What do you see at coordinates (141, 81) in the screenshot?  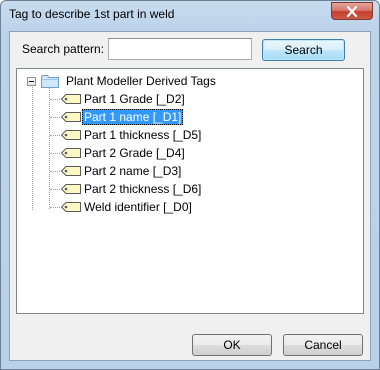 I see `tree-root-label: Plant Modeller Derived Tags` at bounding box center [141, 81].